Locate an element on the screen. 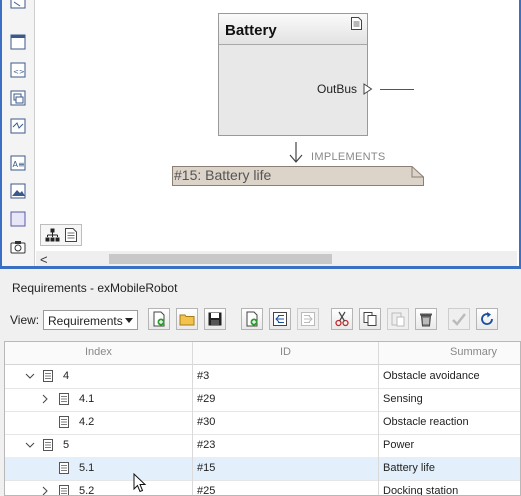 The height and width of the screenshot is (496, 521). promote-button is located at coordinates (280, 319).